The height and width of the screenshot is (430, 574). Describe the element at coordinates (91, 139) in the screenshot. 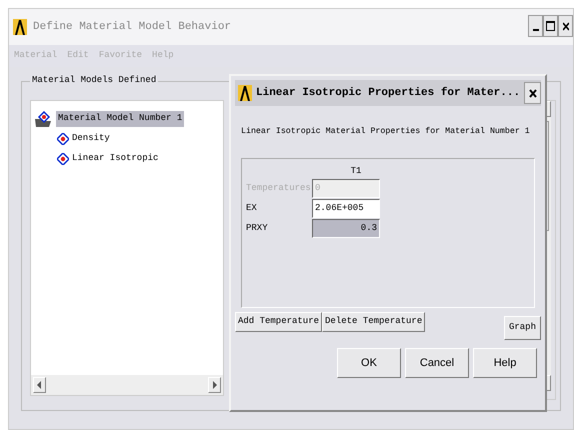

I see `tree-item: Density` at that location.